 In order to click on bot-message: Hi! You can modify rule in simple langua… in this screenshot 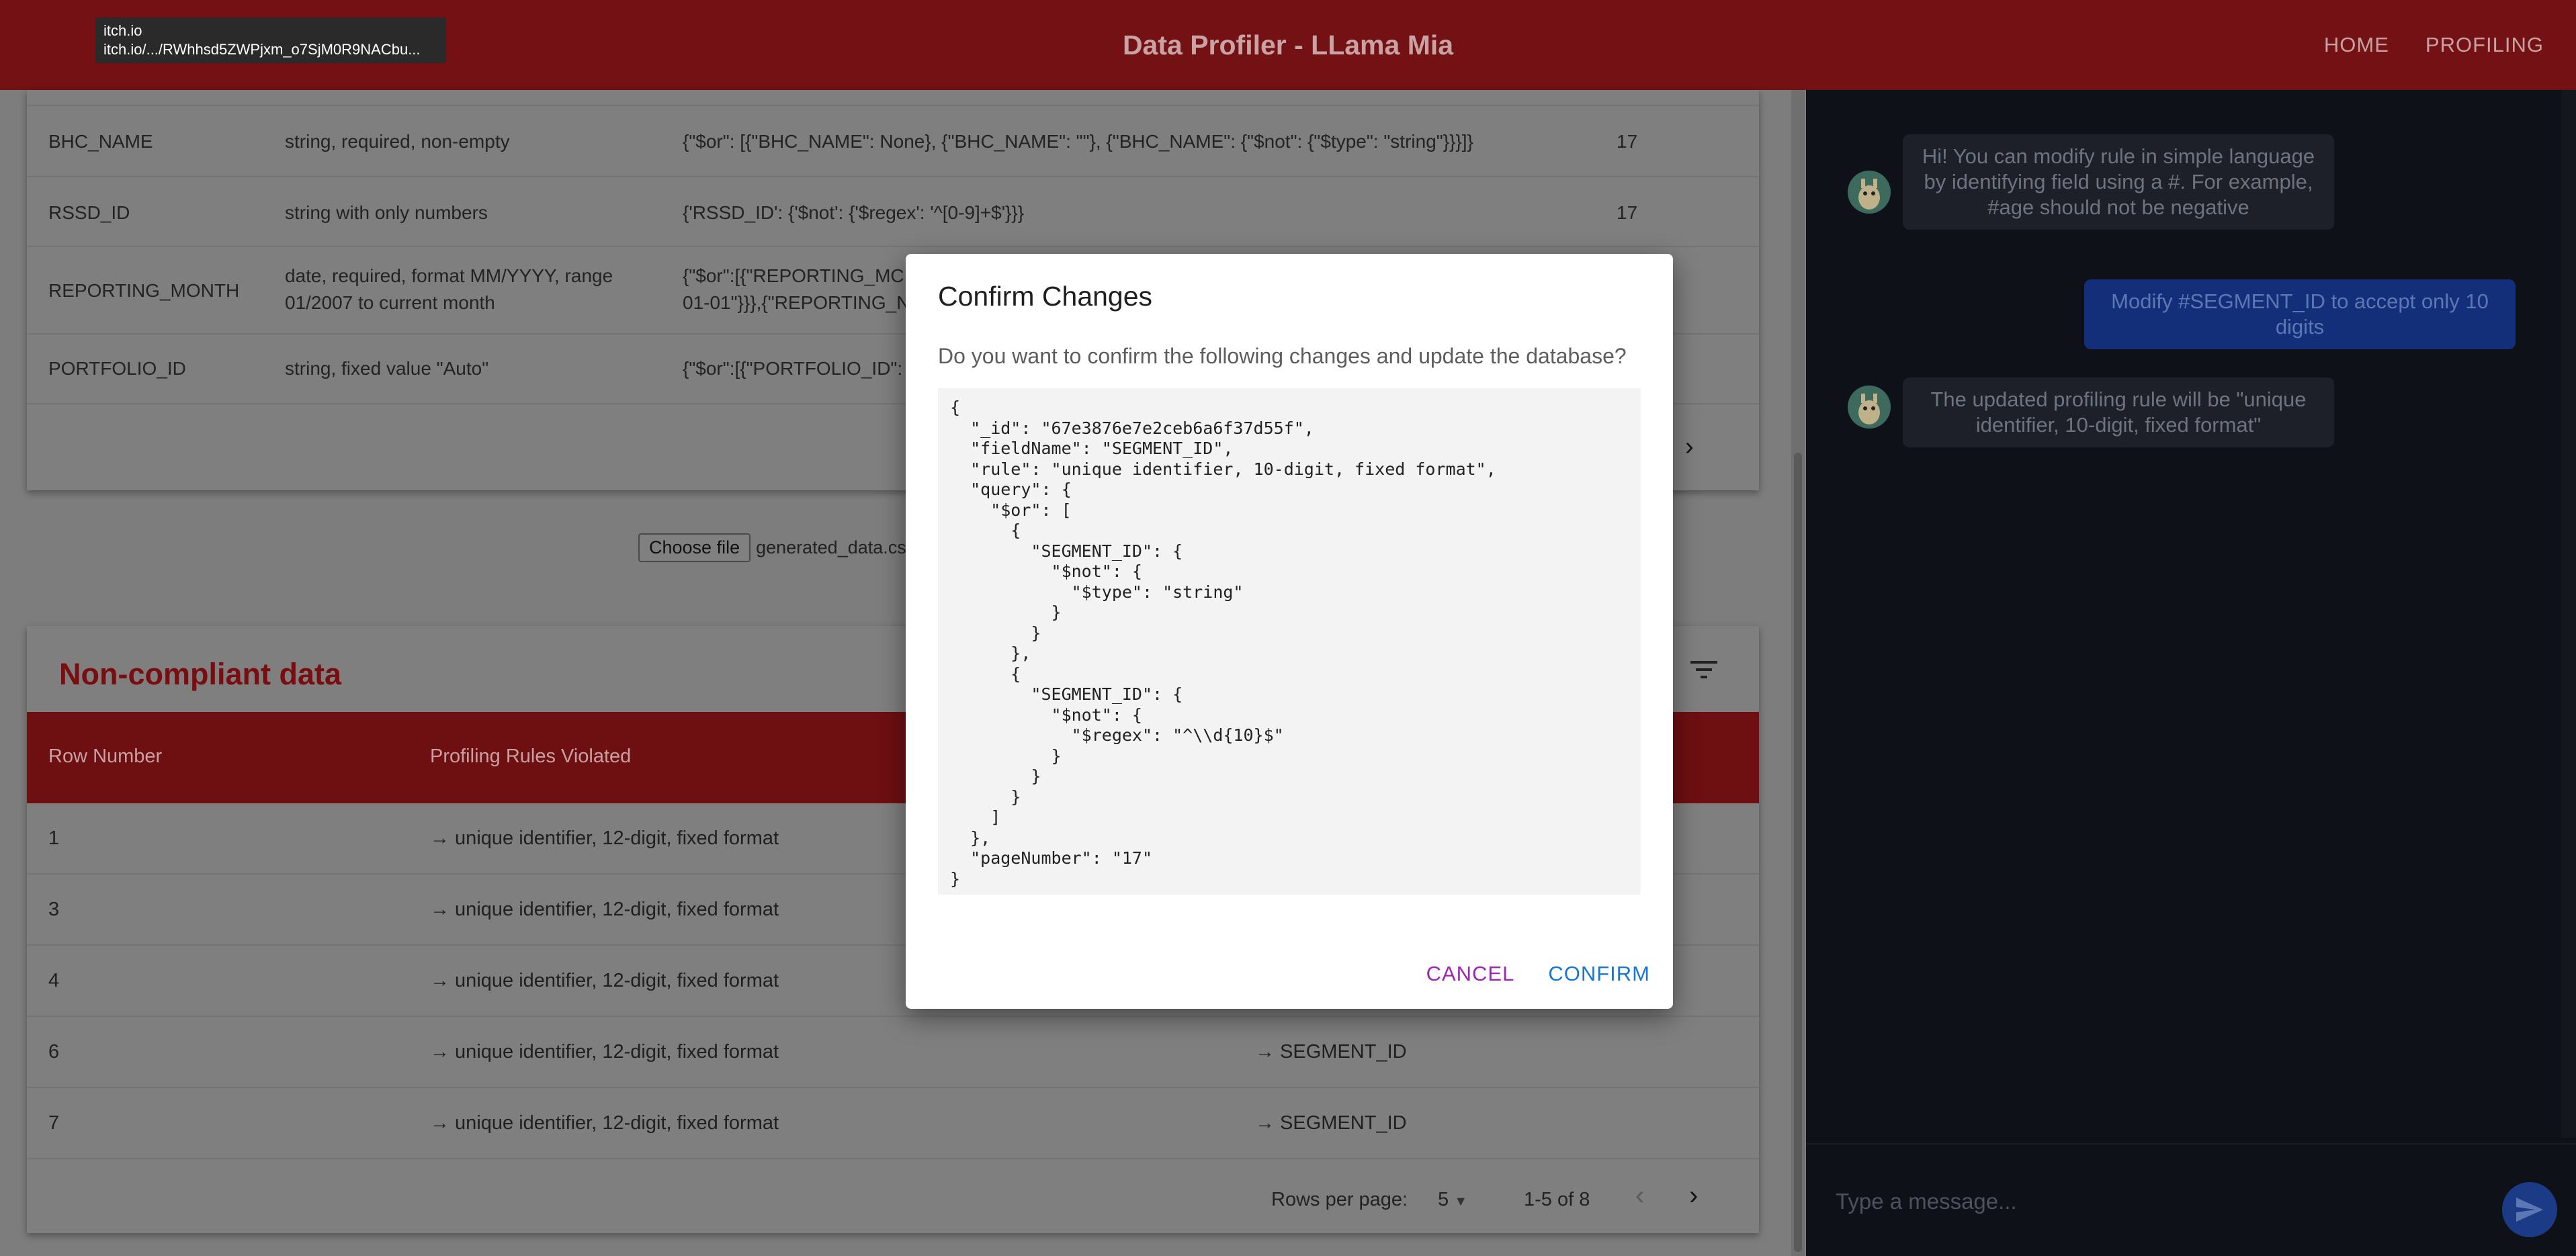, I will do `click(2118, 182)`.